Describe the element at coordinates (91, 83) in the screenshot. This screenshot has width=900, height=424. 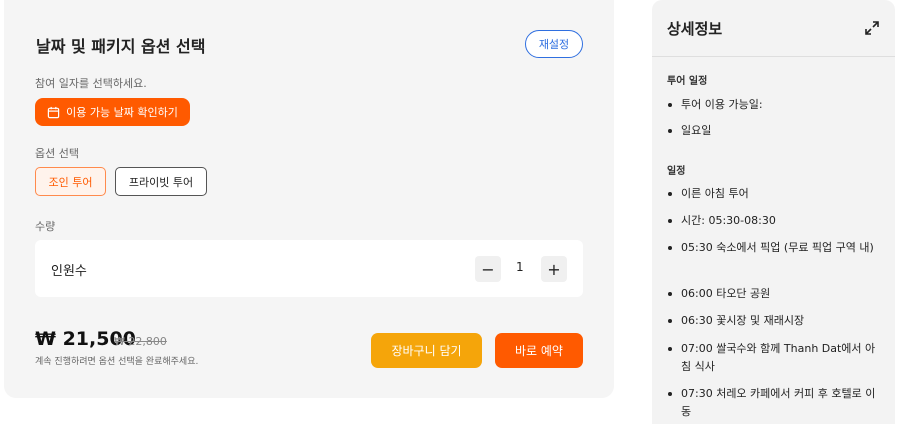
I see `date-prompt: 참여 일자를 선택하세요.` at that location.